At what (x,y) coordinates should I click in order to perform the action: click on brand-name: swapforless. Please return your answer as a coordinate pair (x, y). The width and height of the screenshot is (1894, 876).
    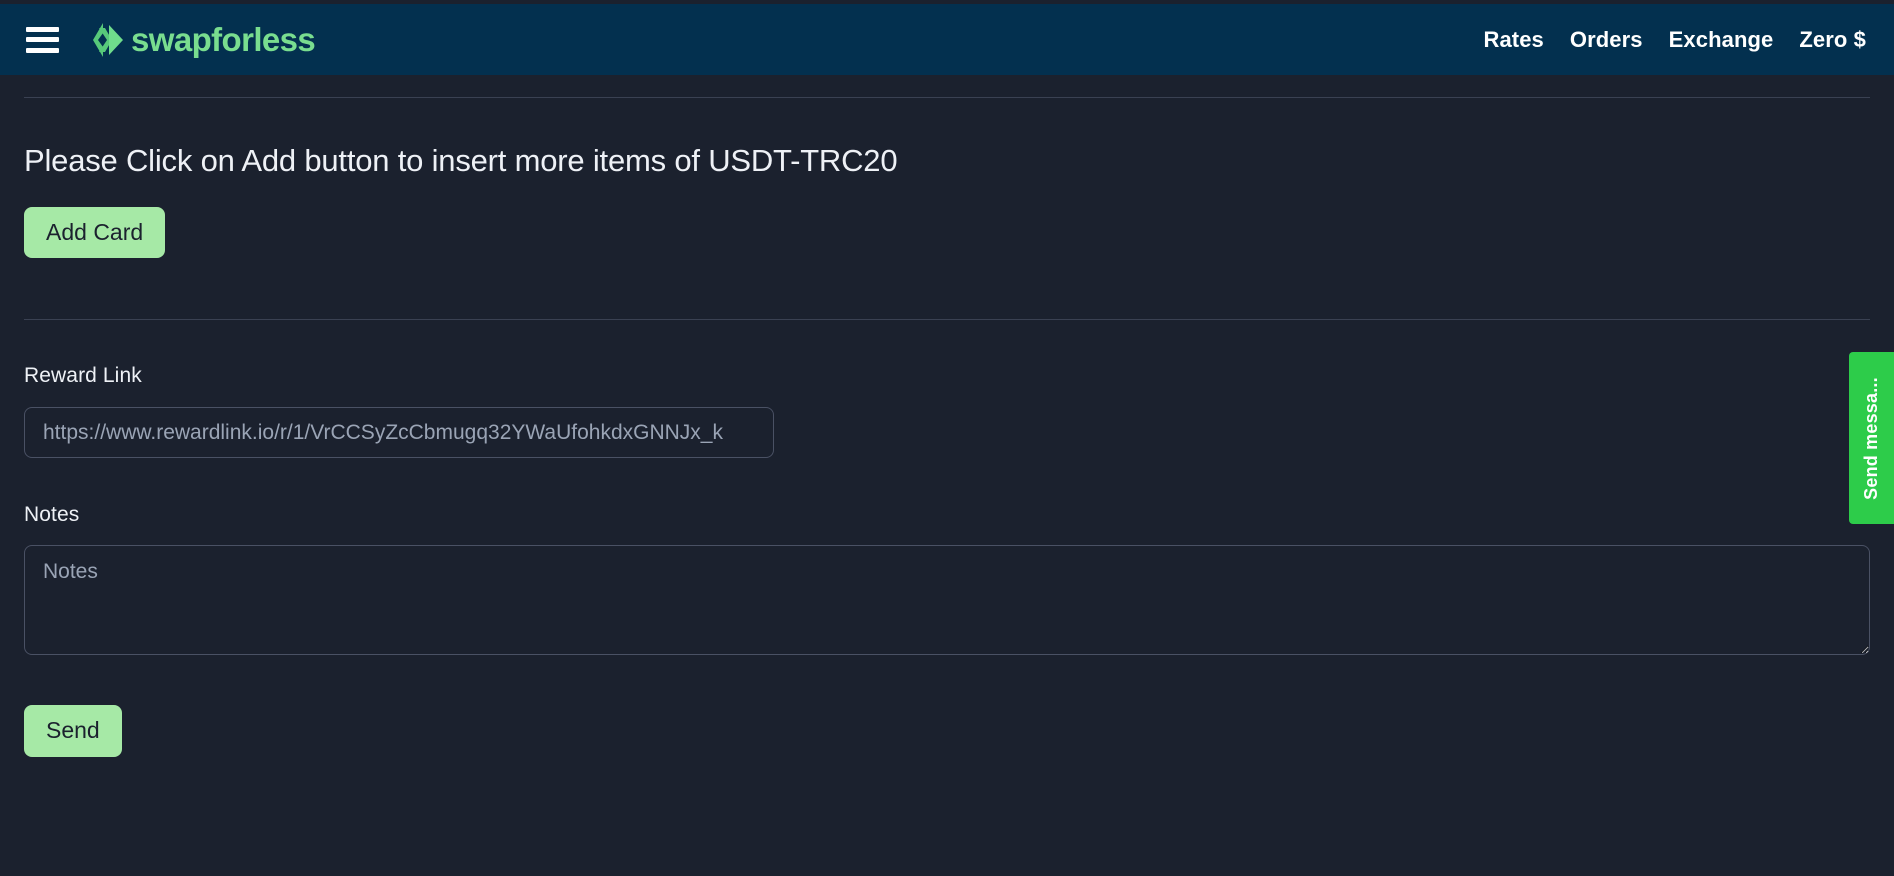
    Looking at the image, I should click on (223, 39).